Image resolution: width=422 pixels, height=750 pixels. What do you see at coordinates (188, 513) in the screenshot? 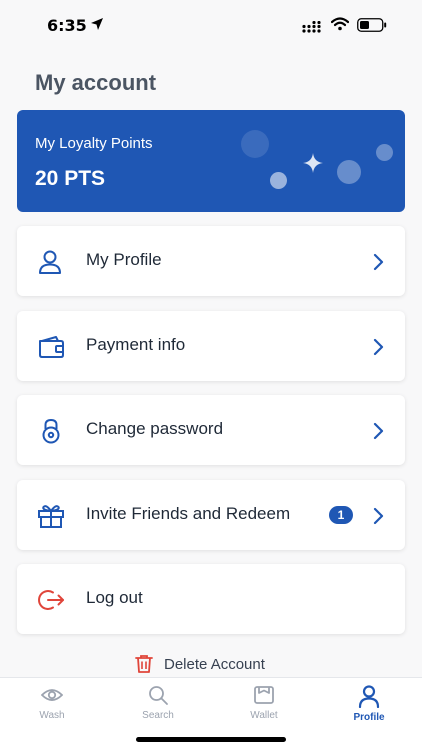
I see `menu-item-label: Invite Friends and Redeem` at bounding box center [188, 513].